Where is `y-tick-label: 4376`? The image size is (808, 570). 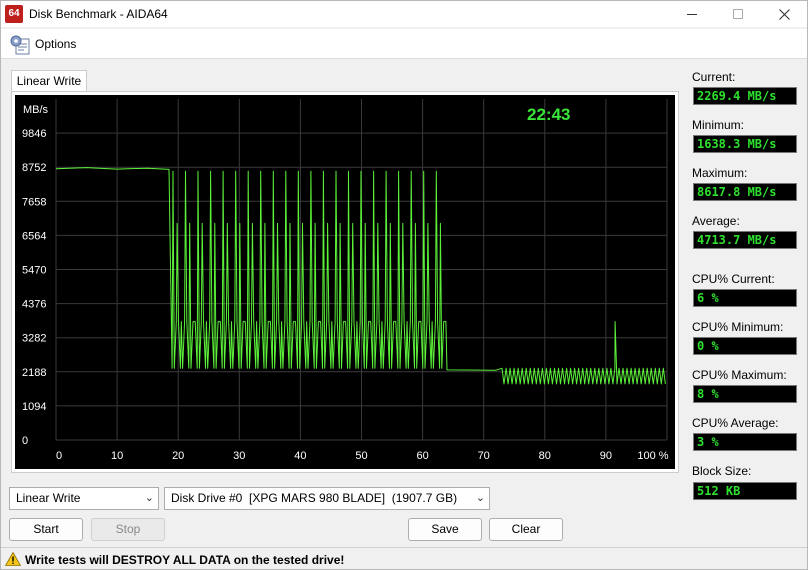
y-tick-label: 4376 is located at coordinates (34, 305).